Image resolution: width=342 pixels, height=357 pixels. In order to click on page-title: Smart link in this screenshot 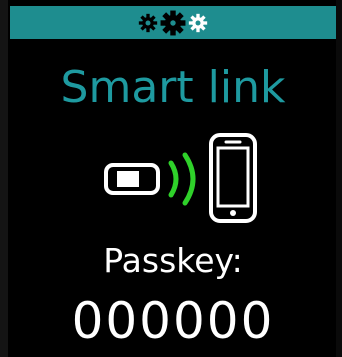, I will do `click(173, 87)`.